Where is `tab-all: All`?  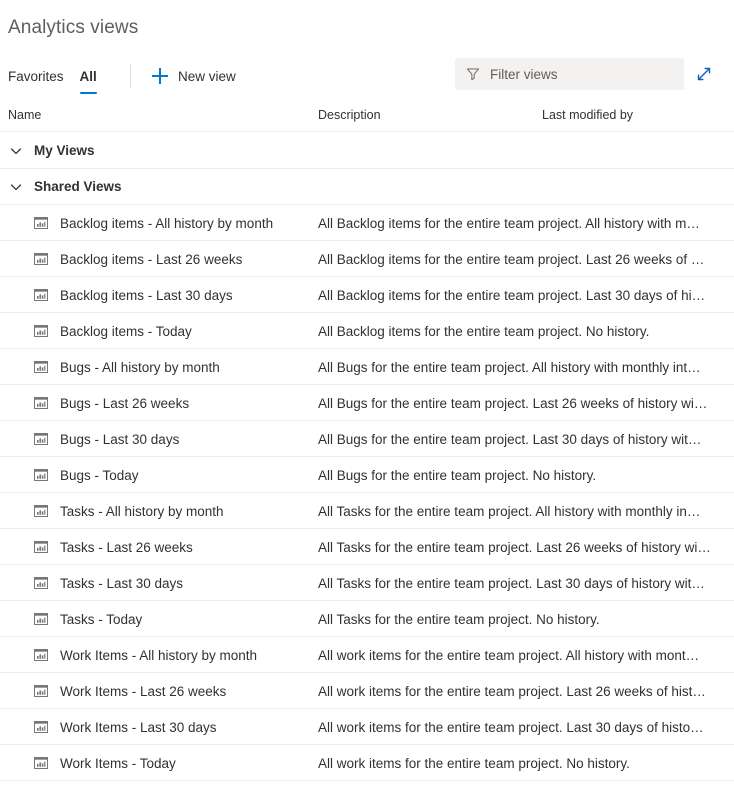 tab-all: All is located at coordinates (88, 76).